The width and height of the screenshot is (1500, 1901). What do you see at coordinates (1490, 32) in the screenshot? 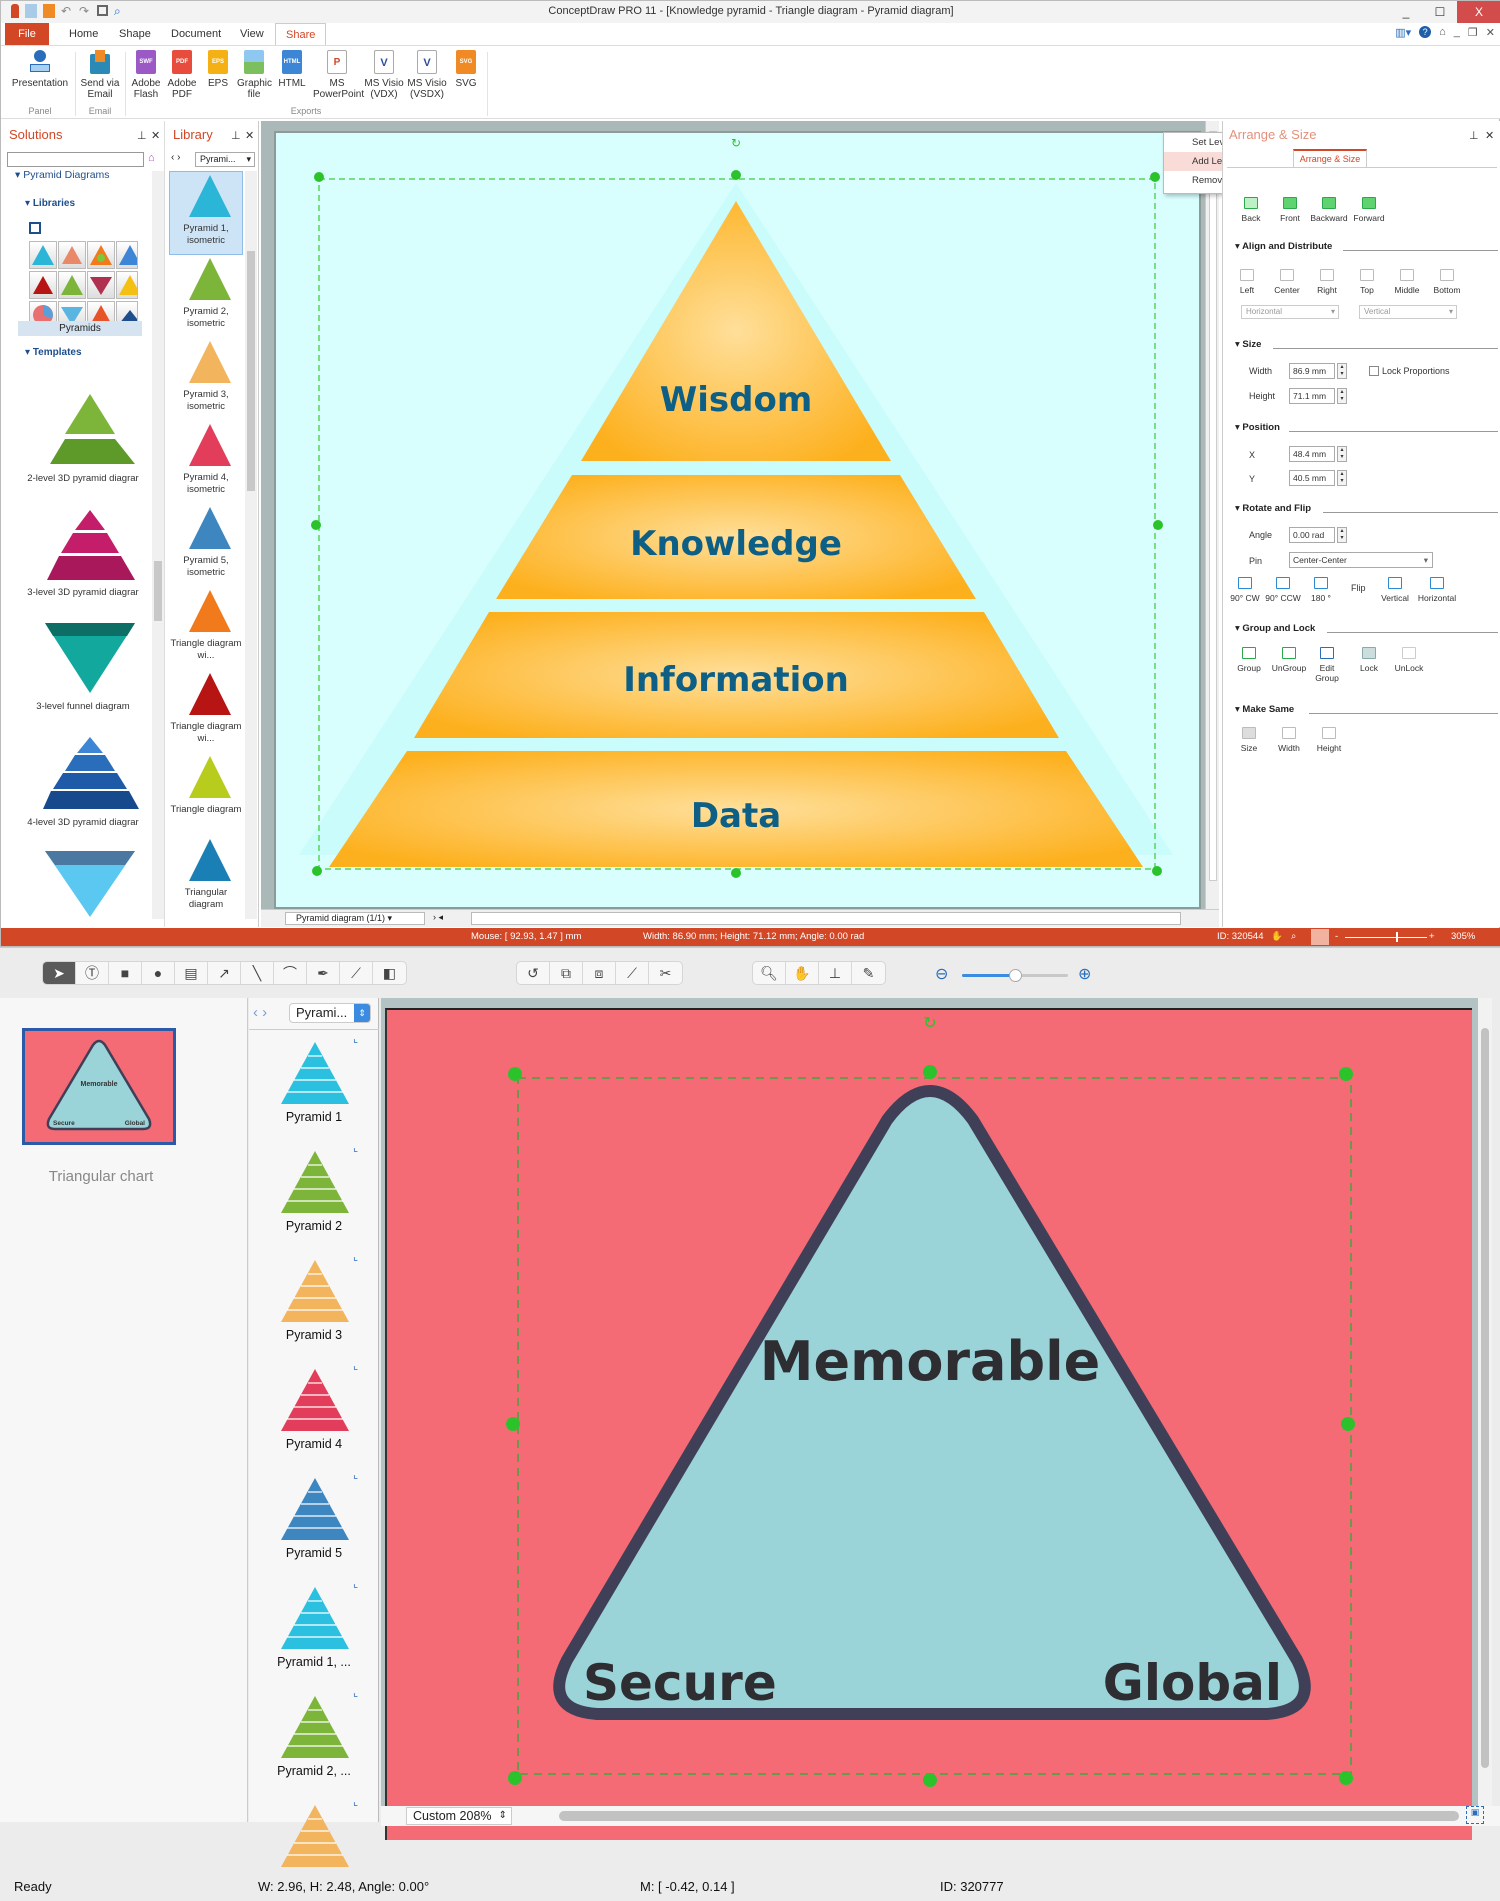
I see `doc-close-icon: ✕` at bounding box center [1490, 32].